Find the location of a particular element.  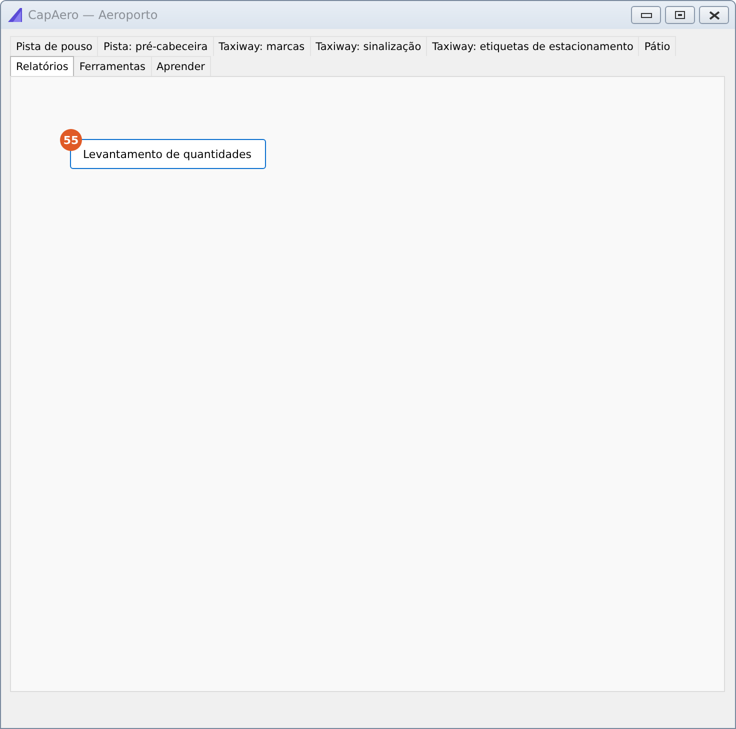

minimize-button is located at coordinates (646, 15).